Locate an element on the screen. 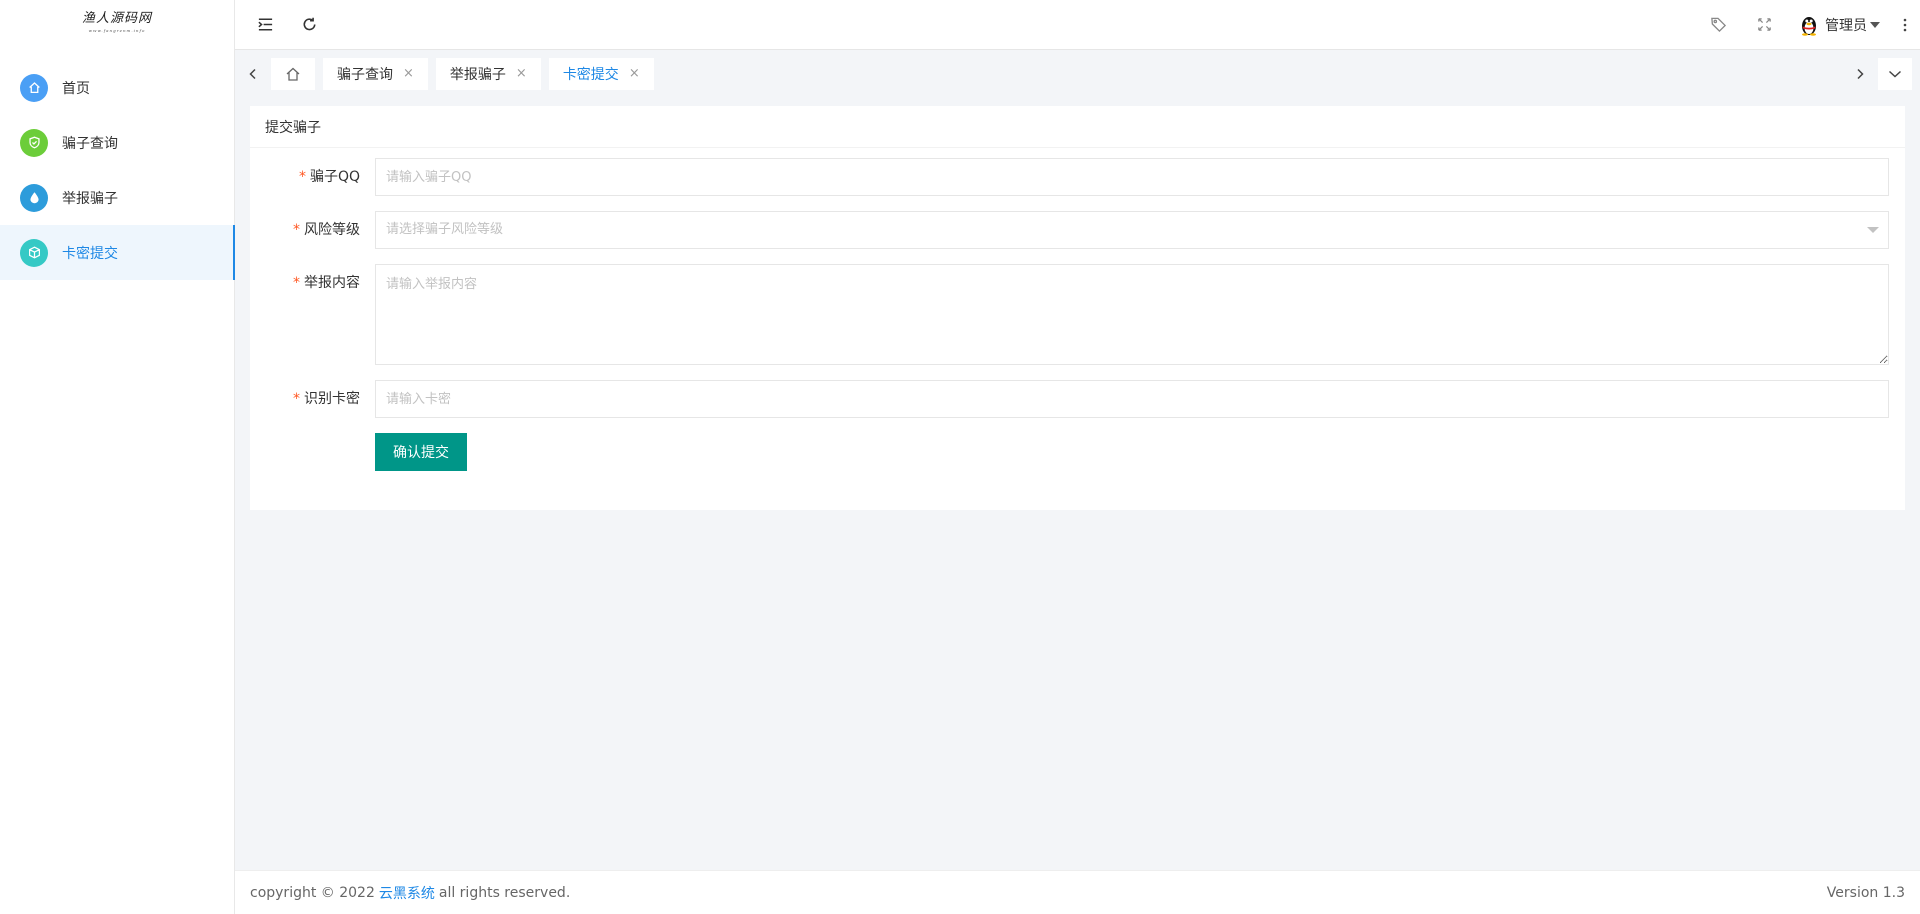  sidebar-item-label: 卡密提交 is located at coordinates (90, 253).